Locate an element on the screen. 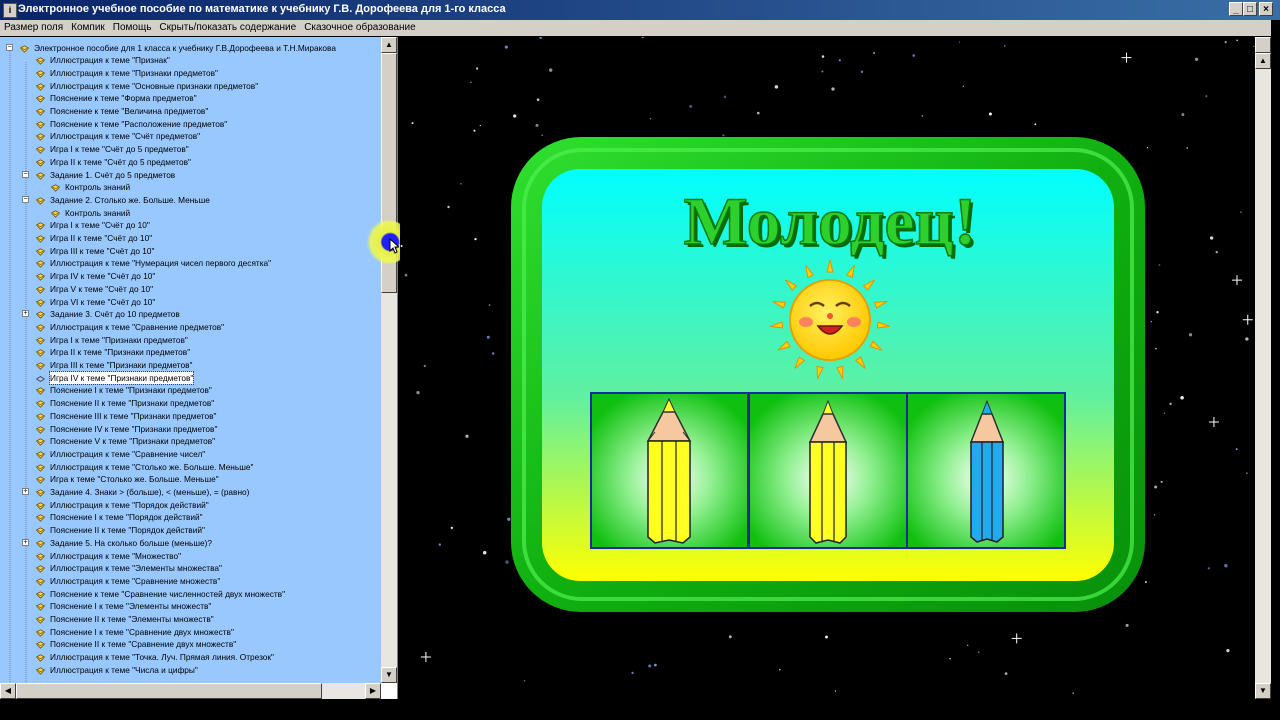 This screenshot has height=720, width=1280. menu-help: Помощь is located at coordinates (132, 26).